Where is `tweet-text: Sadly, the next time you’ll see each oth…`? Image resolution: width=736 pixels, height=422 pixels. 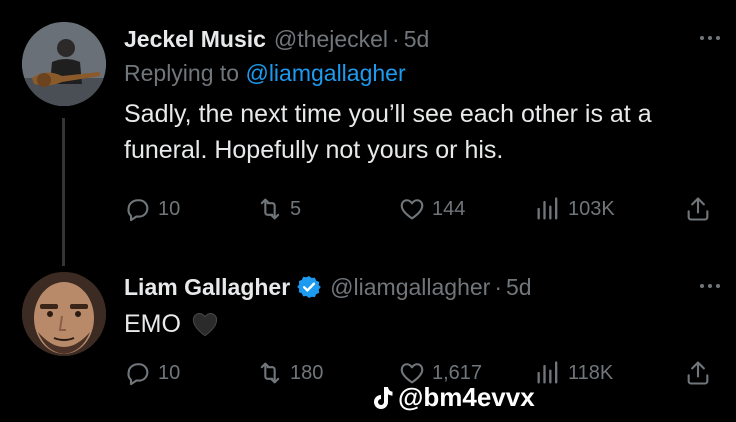 tweet-text: Sadly, the next time you’ll see each oth… is located at coordinates (388, 132).